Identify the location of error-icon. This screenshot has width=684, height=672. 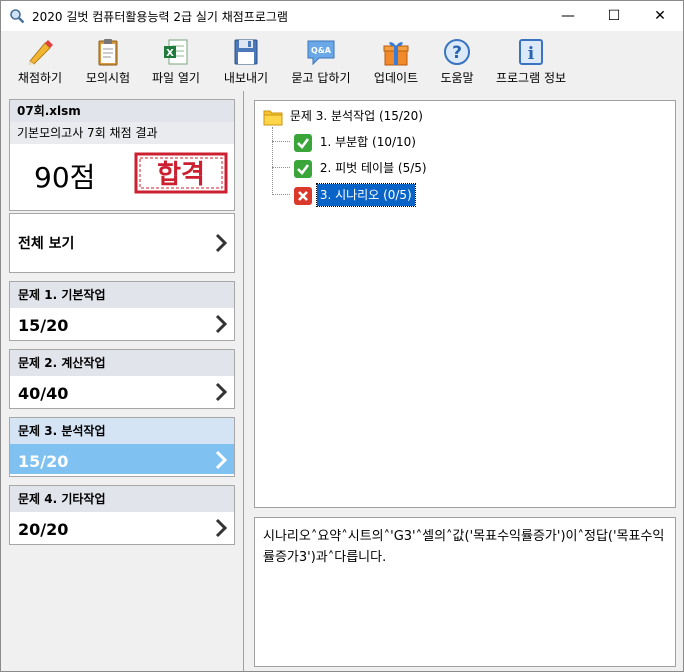
(303, 195).